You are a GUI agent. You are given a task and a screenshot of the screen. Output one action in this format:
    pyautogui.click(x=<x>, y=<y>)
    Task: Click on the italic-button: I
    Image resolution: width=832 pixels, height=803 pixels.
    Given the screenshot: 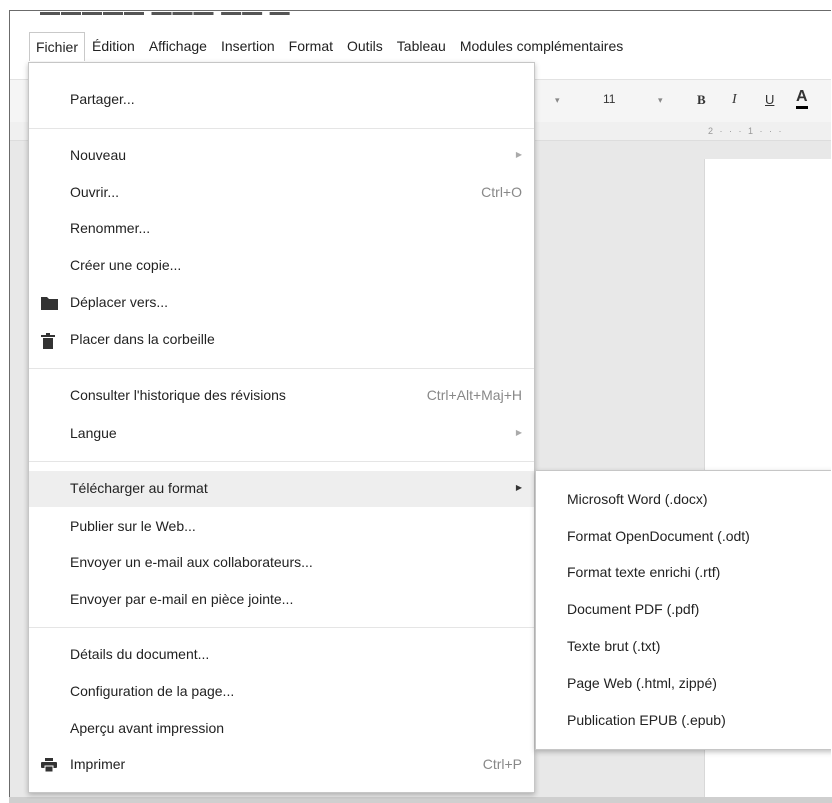 What is the action you would take?
    pyautogui.click(x=734, y=100)
    